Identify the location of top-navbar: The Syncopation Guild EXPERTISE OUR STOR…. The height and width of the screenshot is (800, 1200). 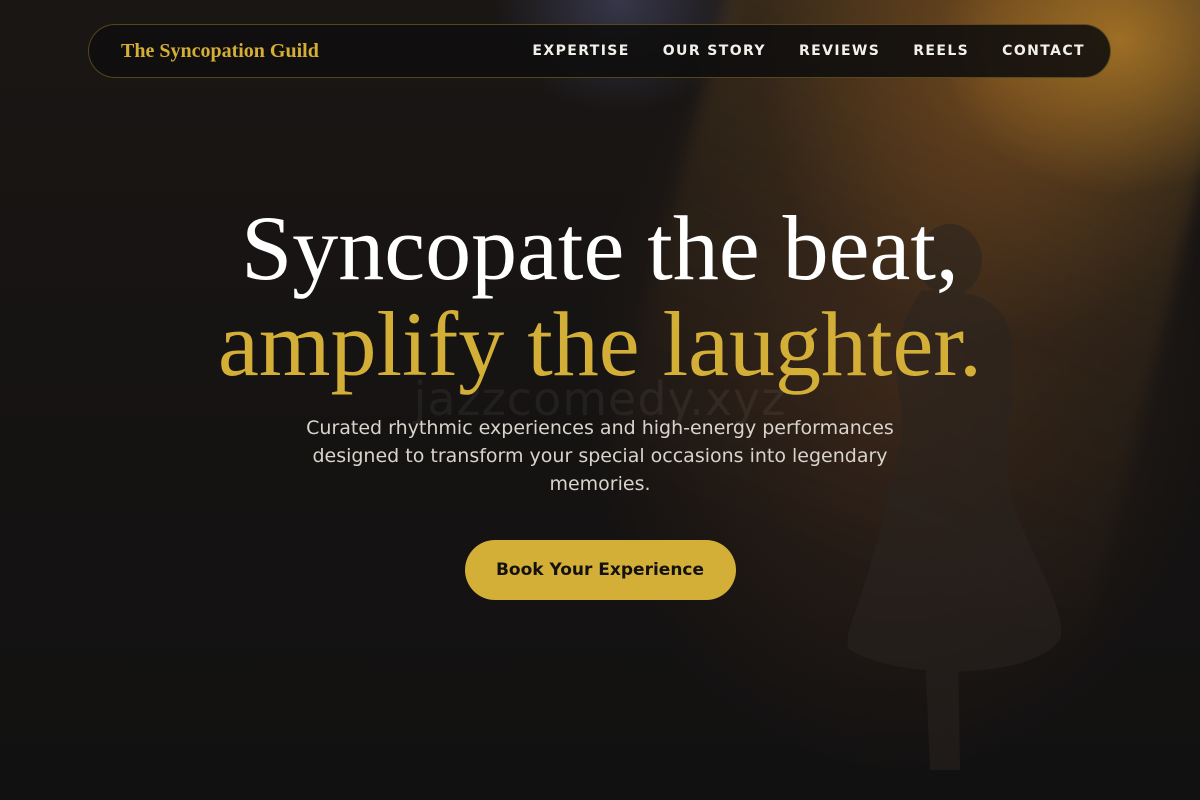
(599, 51).